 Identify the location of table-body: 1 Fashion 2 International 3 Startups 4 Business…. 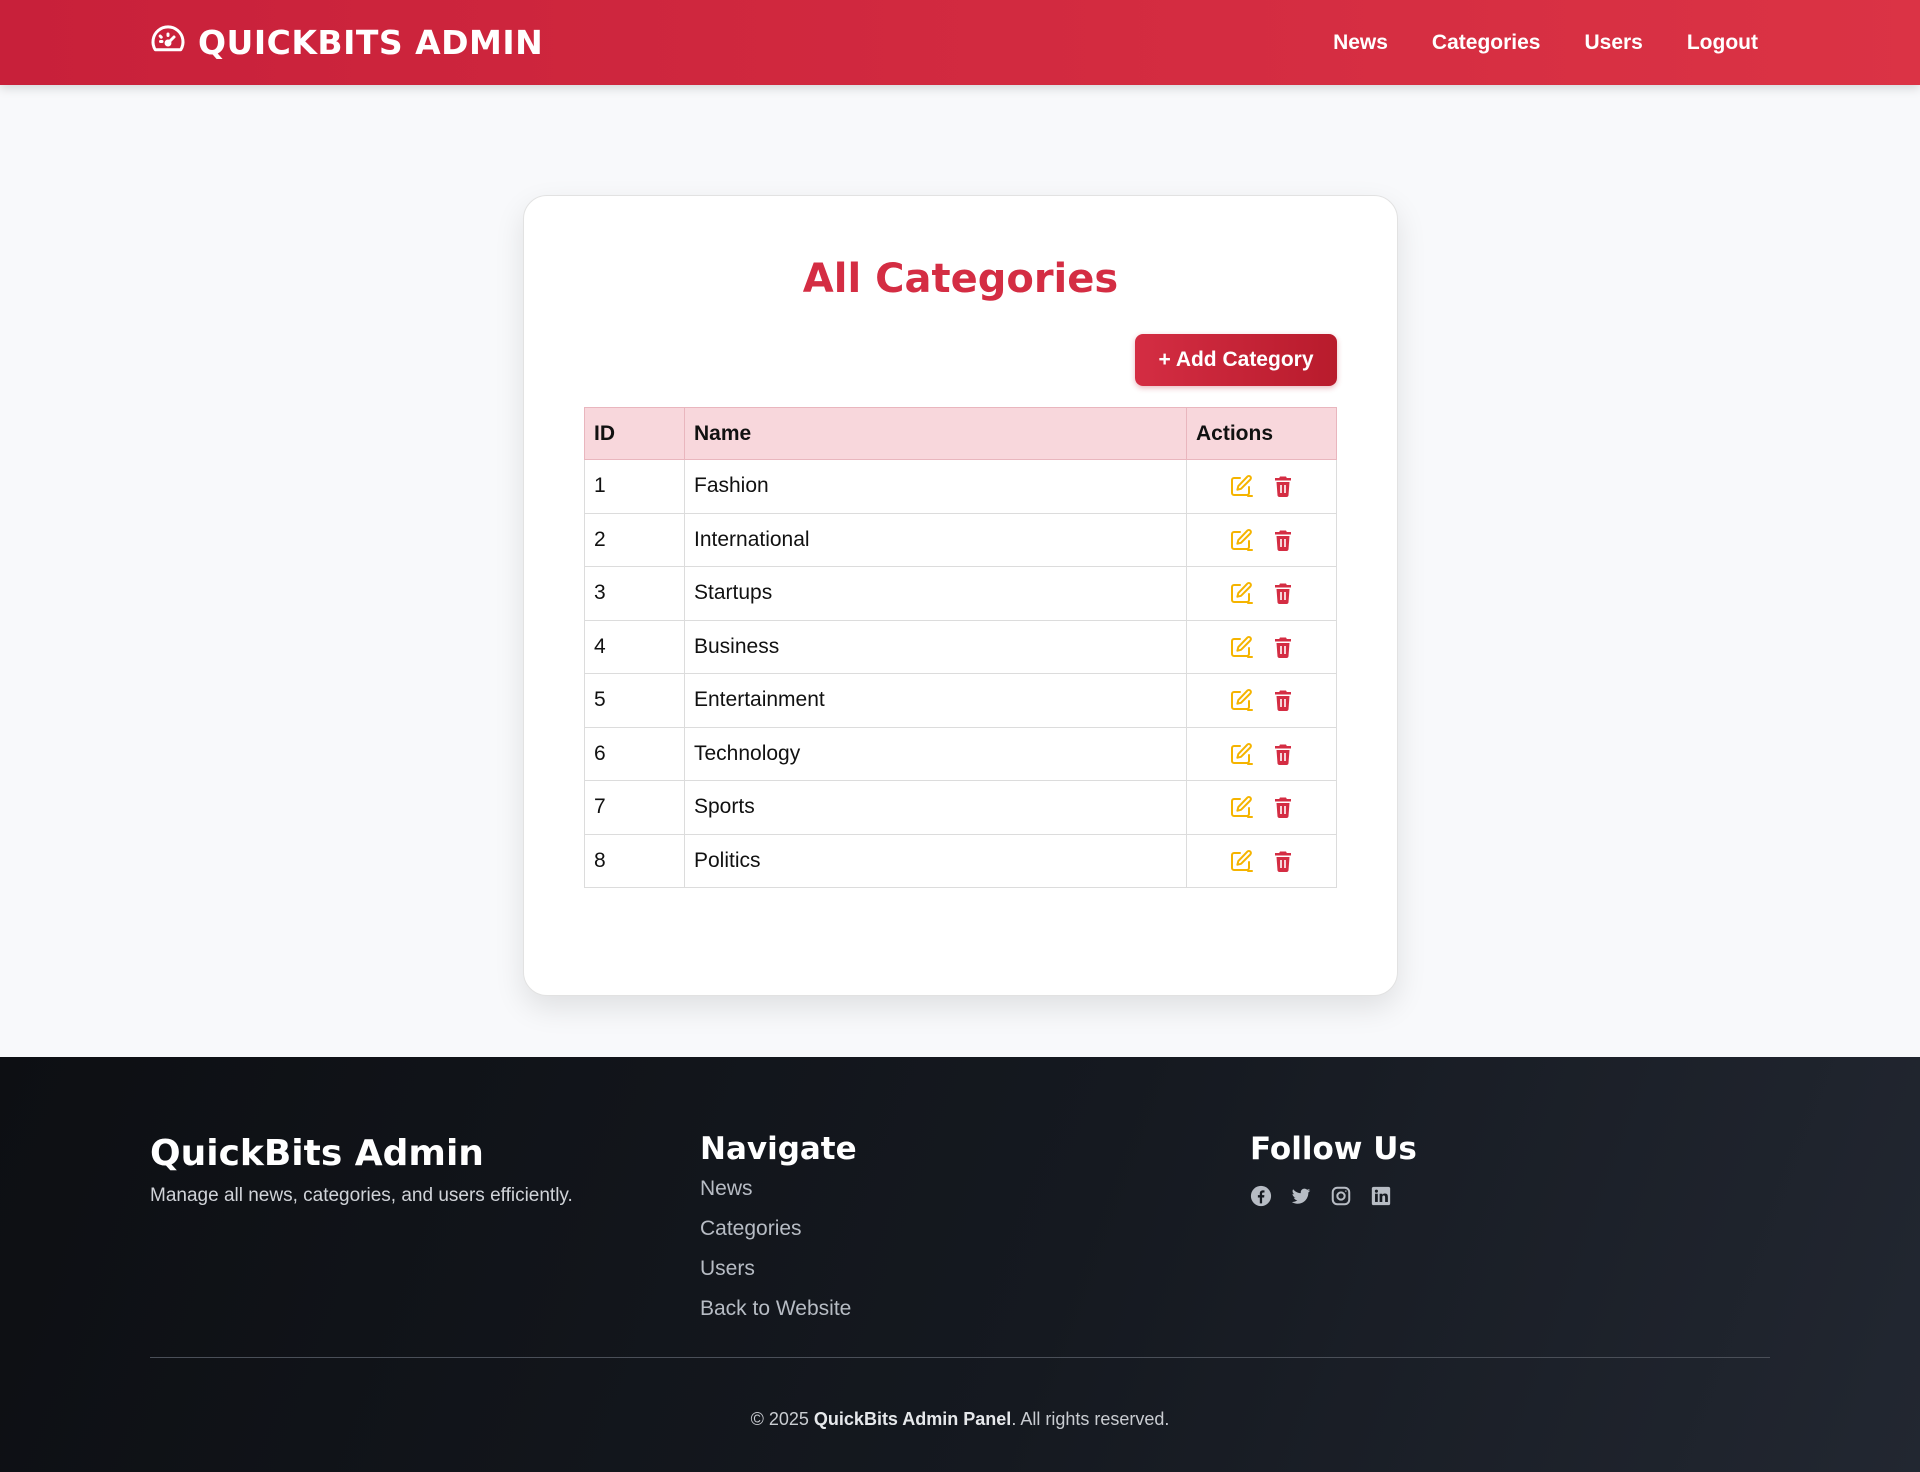
(960, 673).